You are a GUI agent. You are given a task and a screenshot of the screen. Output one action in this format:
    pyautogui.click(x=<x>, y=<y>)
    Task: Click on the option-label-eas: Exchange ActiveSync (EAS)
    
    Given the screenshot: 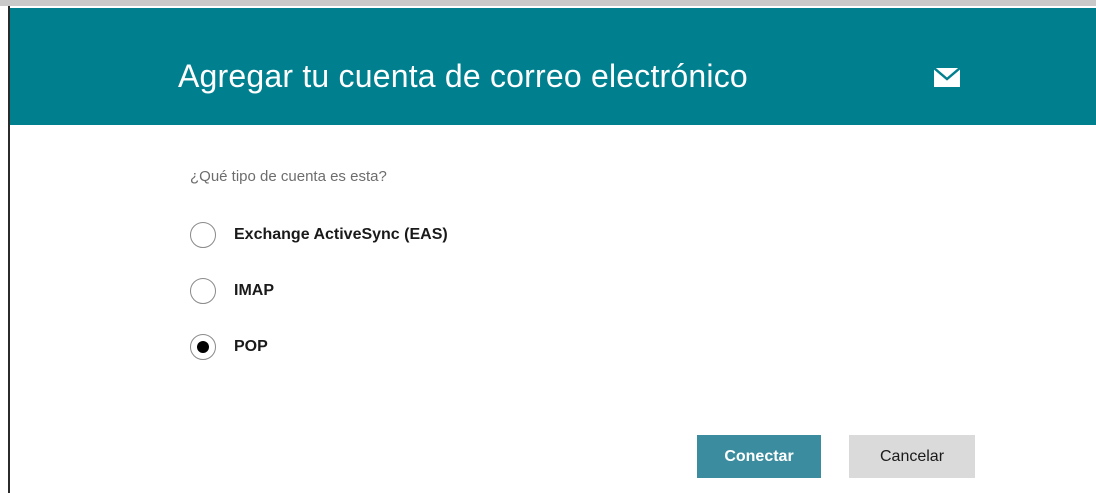 What is the action you would take?
    pyautogui.click(x=341, y=234)
    